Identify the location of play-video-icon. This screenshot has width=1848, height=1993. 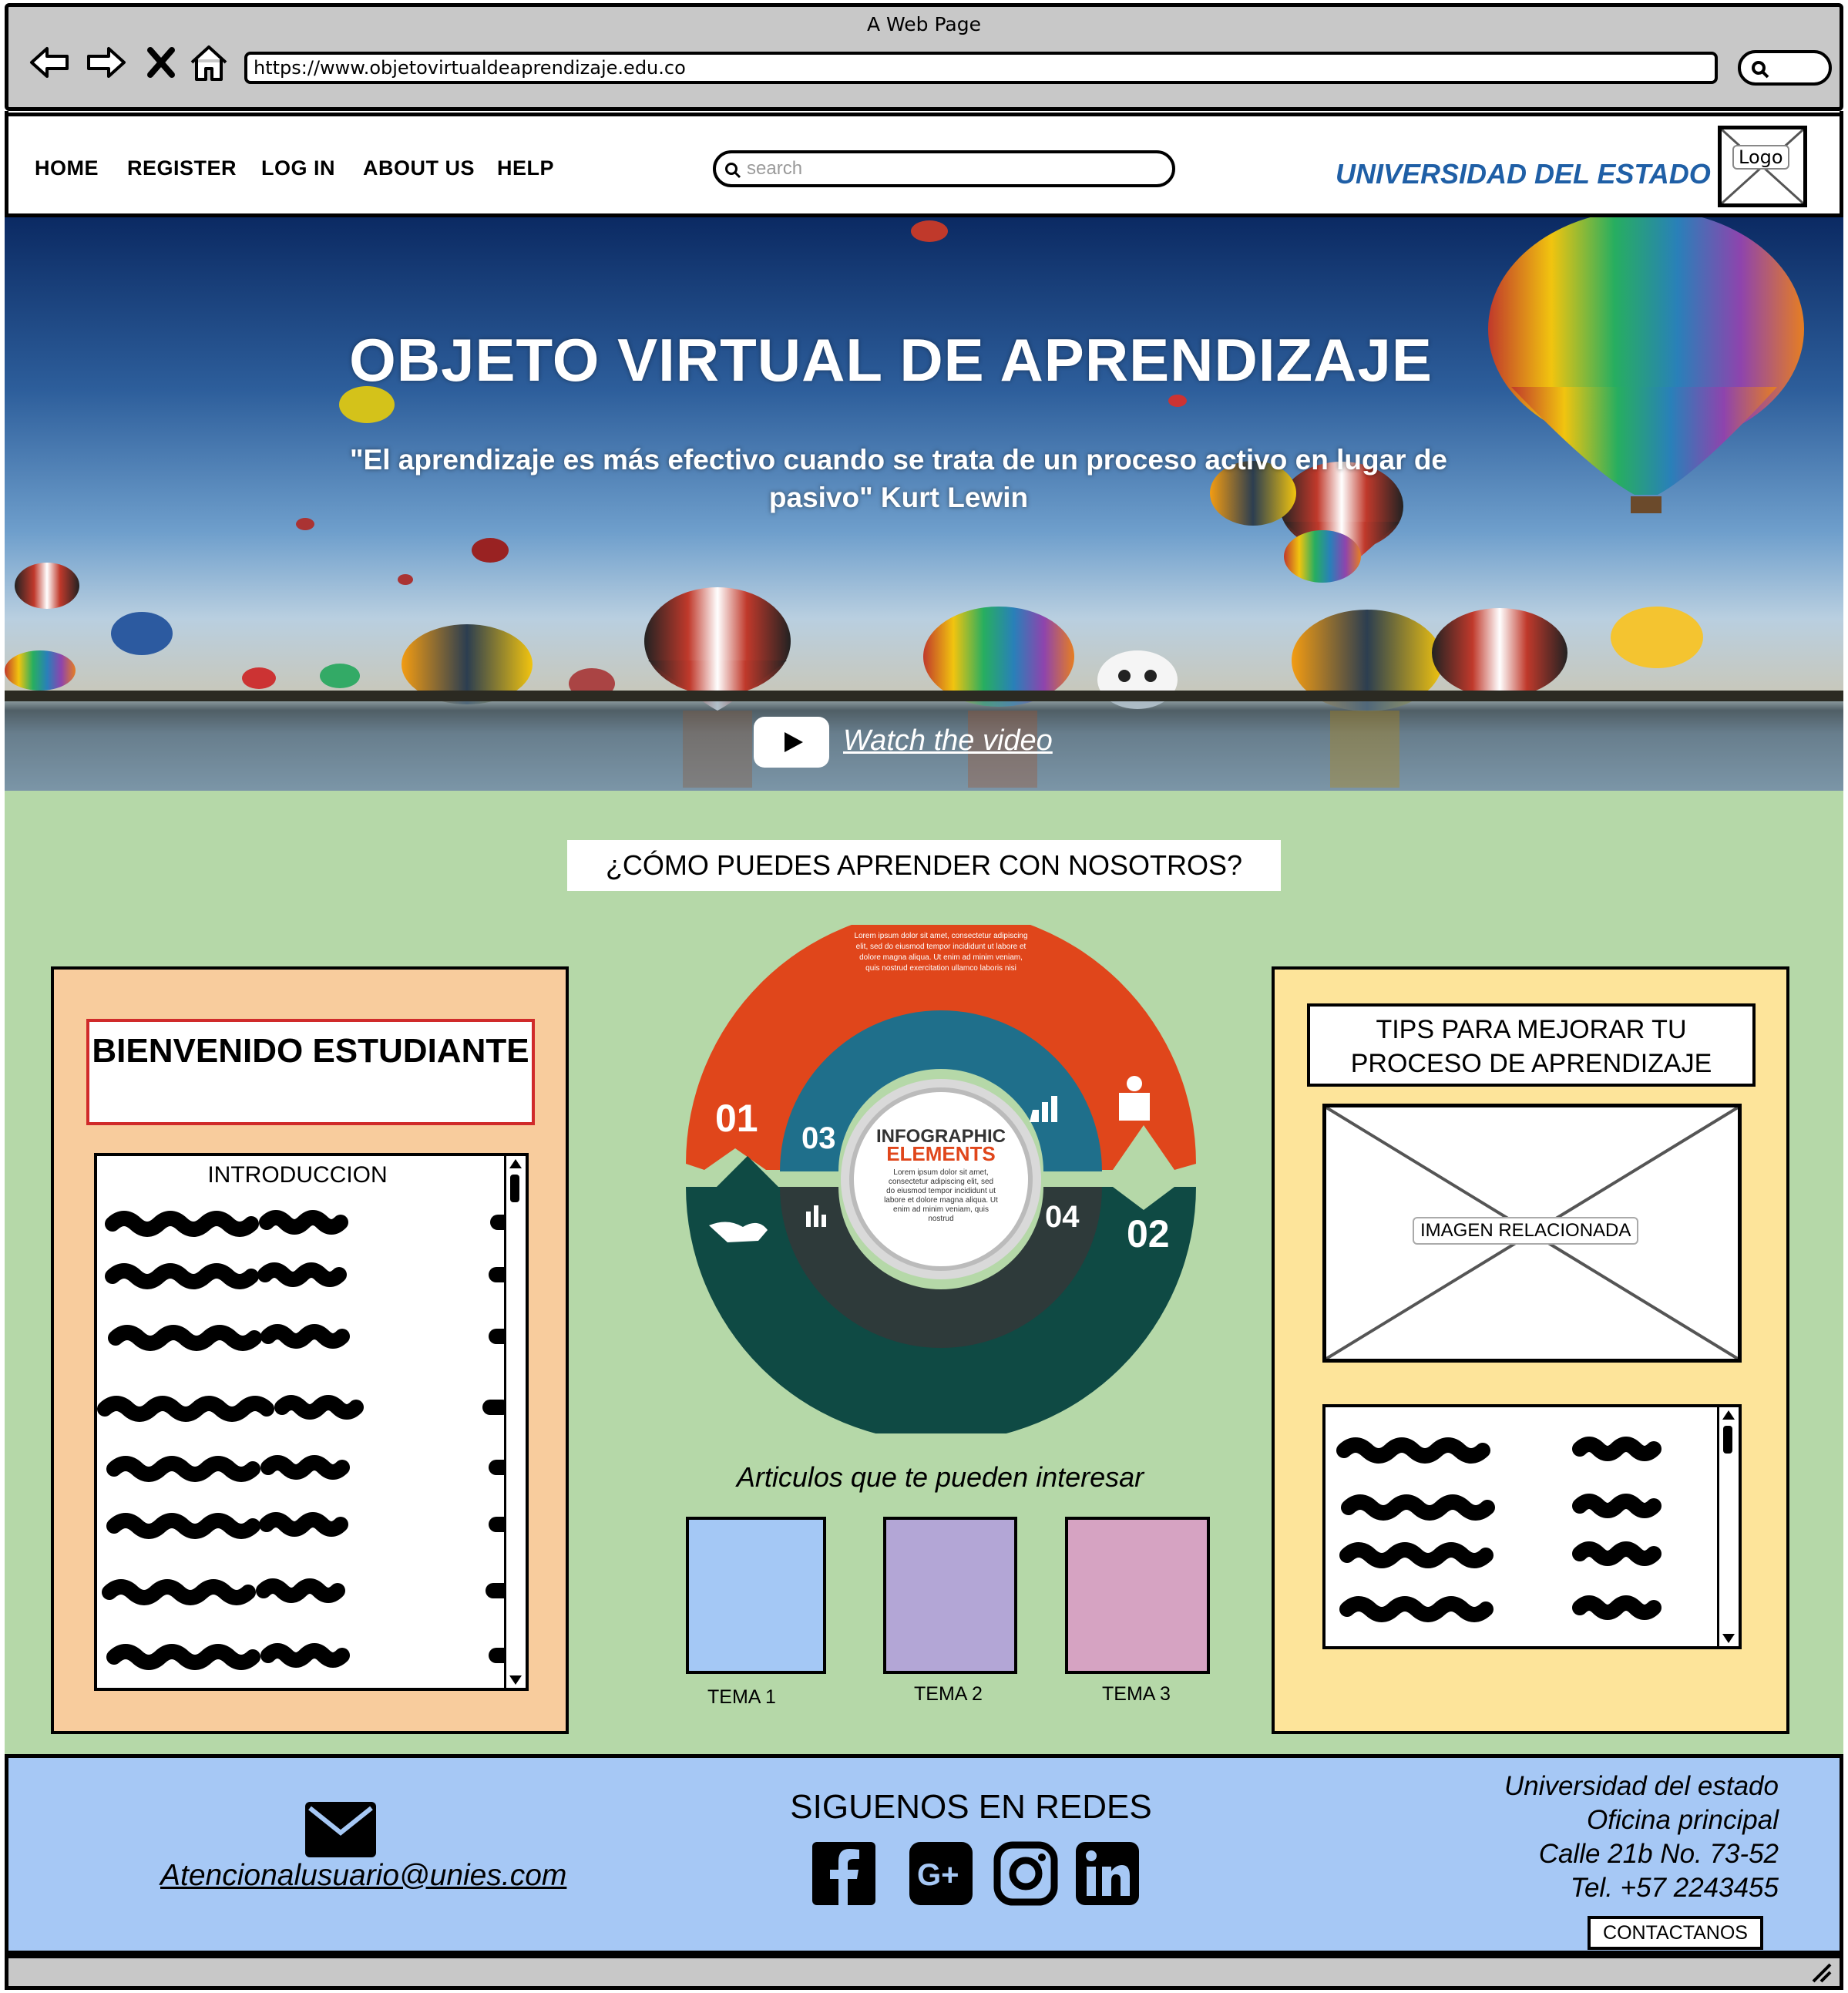
(791, 743).